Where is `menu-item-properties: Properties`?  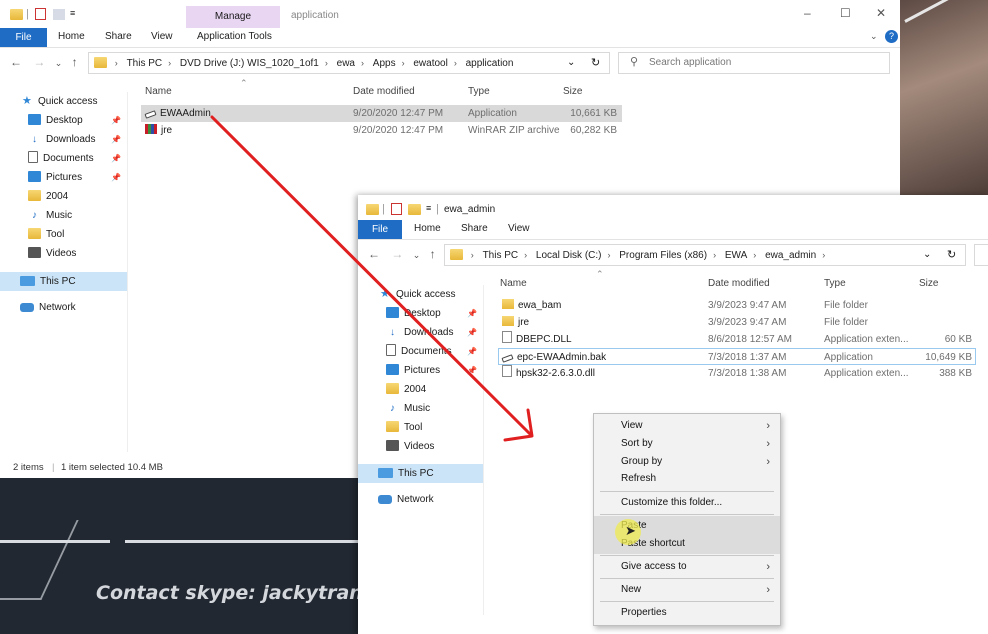 menu-item-properties: Properties is located at coordinates (687, 613).